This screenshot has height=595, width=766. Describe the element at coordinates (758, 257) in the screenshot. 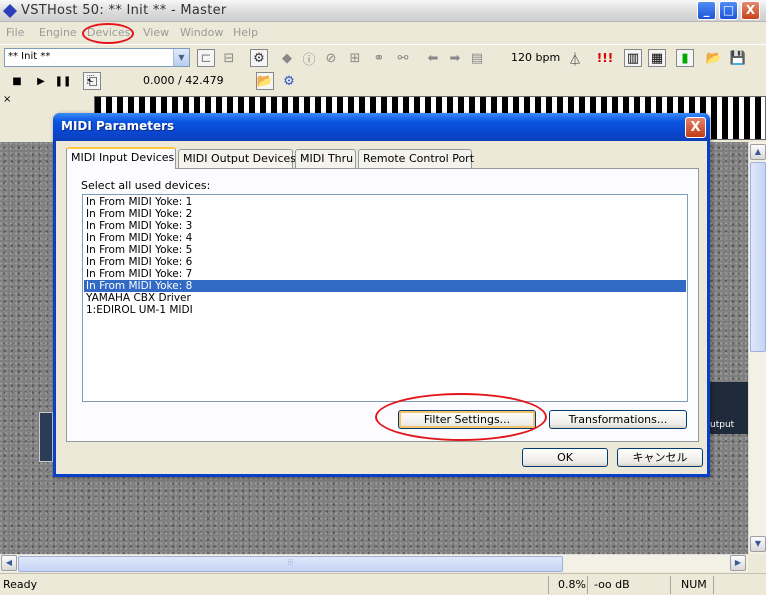

I see `vertical-scroll-thumb` at that location.